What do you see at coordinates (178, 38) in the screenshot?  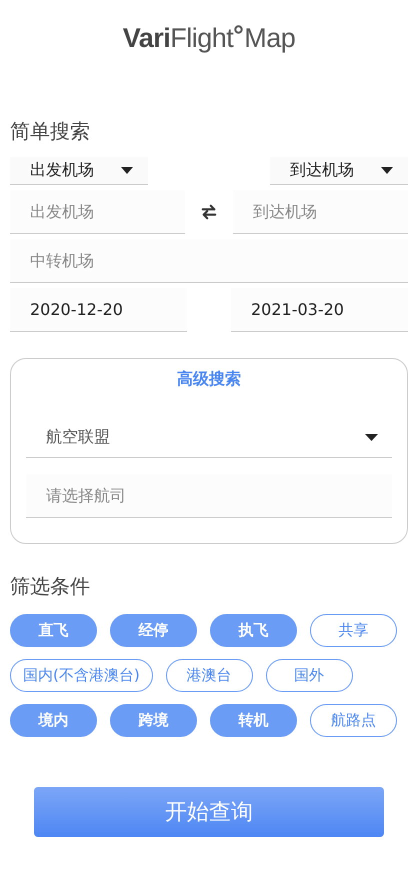 I see `logo-text: VariFlight` at bounding box center [178, 38].